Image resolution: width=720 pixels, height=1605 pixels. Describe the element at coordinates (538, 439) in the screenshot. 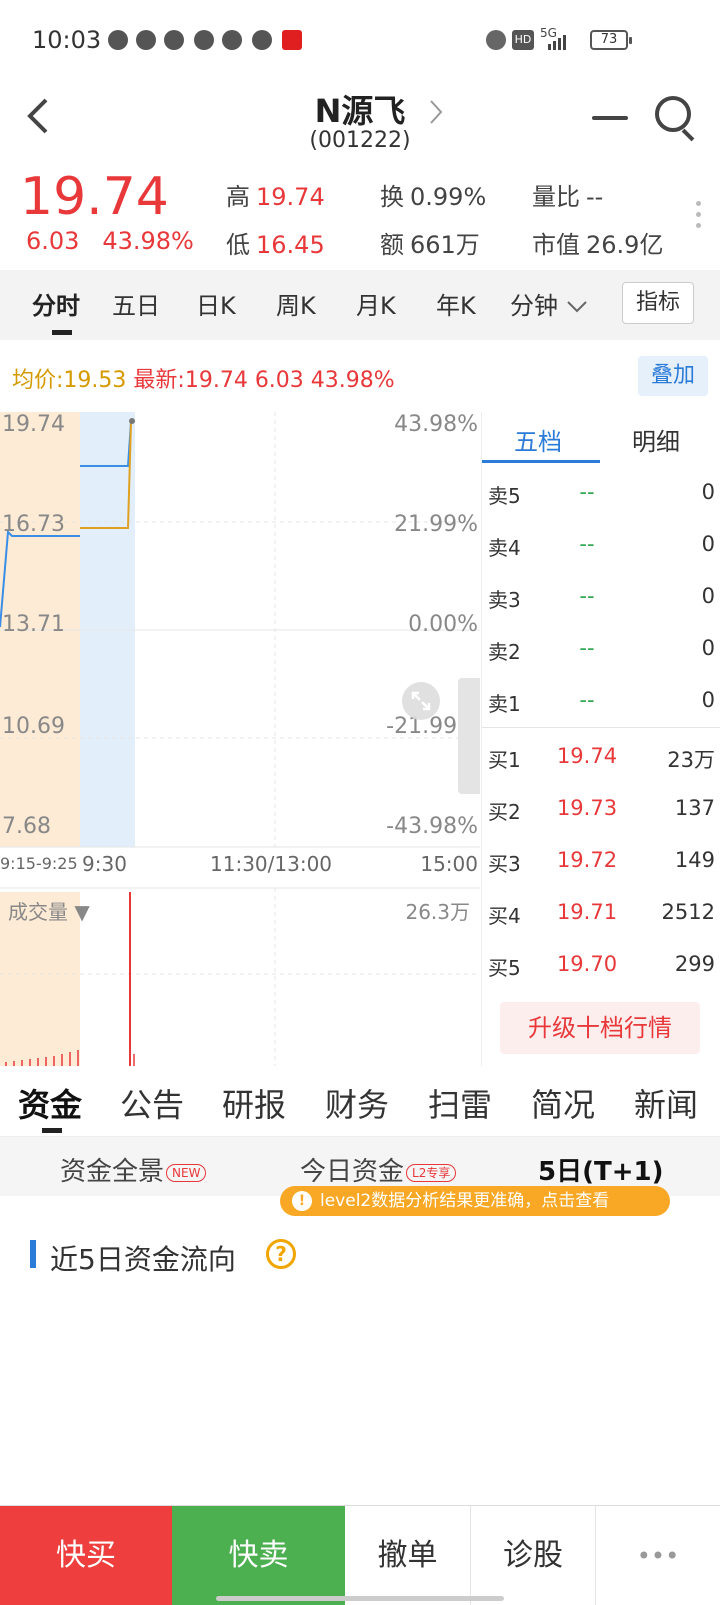

I see `tab-level5: 五档` at that location.